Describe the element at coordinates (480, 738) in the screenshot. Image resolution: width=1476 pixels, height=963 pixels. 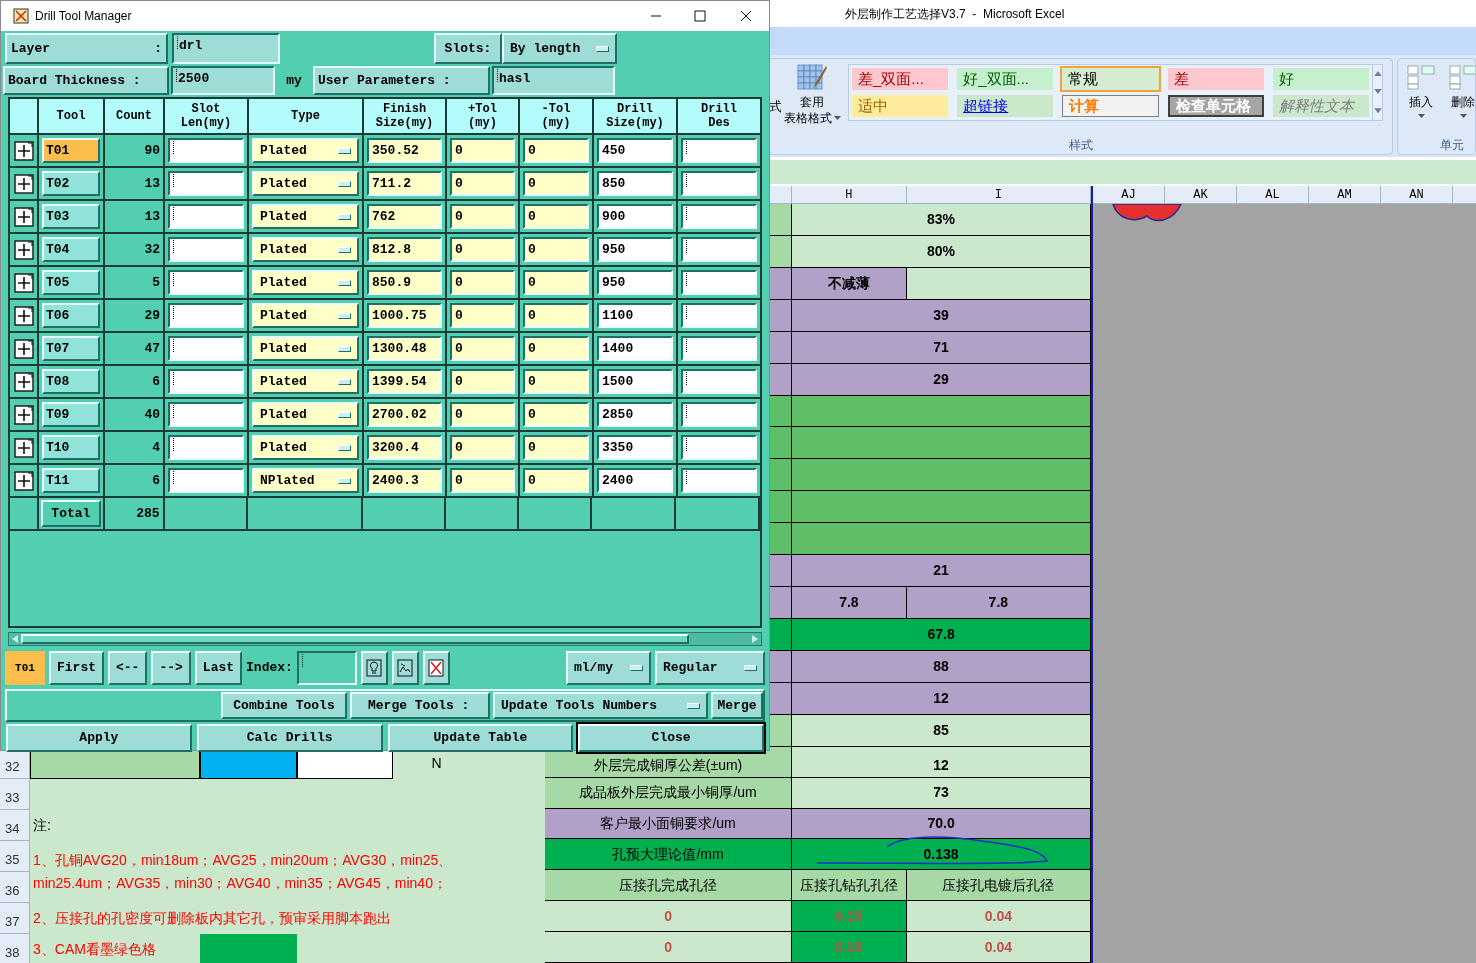
I see `action-button: Update Table` at that location.